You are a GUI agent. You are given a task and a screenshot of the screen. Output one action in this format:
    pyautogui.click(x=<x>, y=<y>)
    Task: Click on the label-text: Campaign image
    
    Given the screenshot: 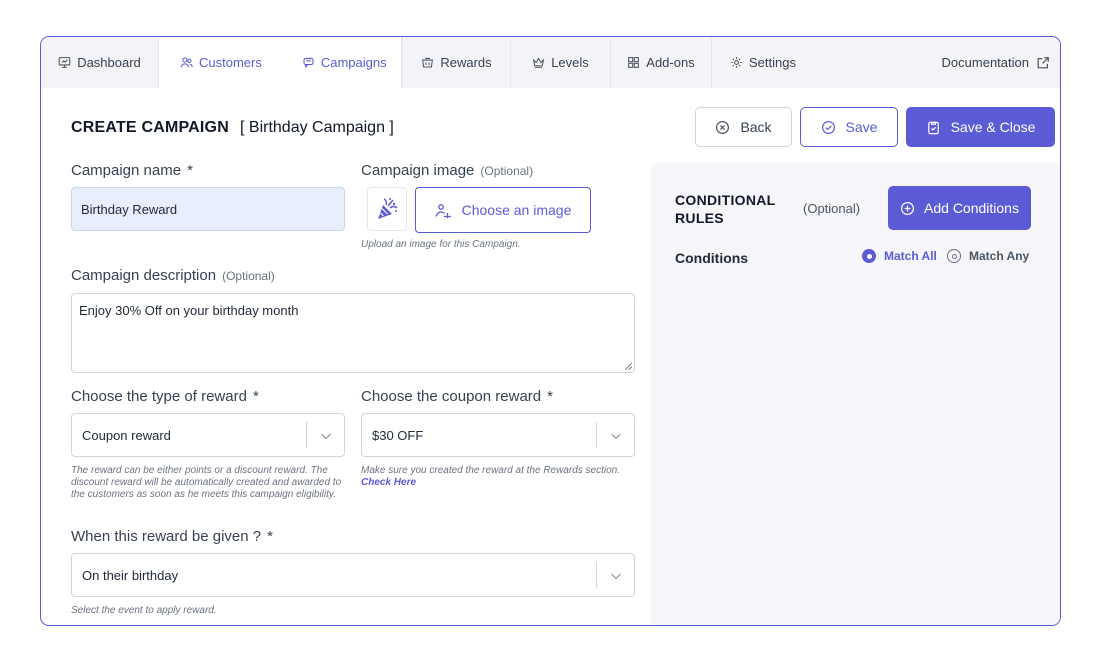 What is the action you would take?
    pyautogui.click(x=418, y=170)
    